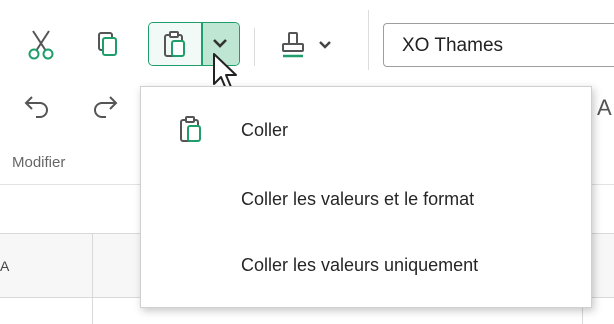 The width and height of the screenshot is (614, 324). Describe the element at coordinates (453, 45) in the screenshot. I see `font-name-value: XO Thames` at that location.